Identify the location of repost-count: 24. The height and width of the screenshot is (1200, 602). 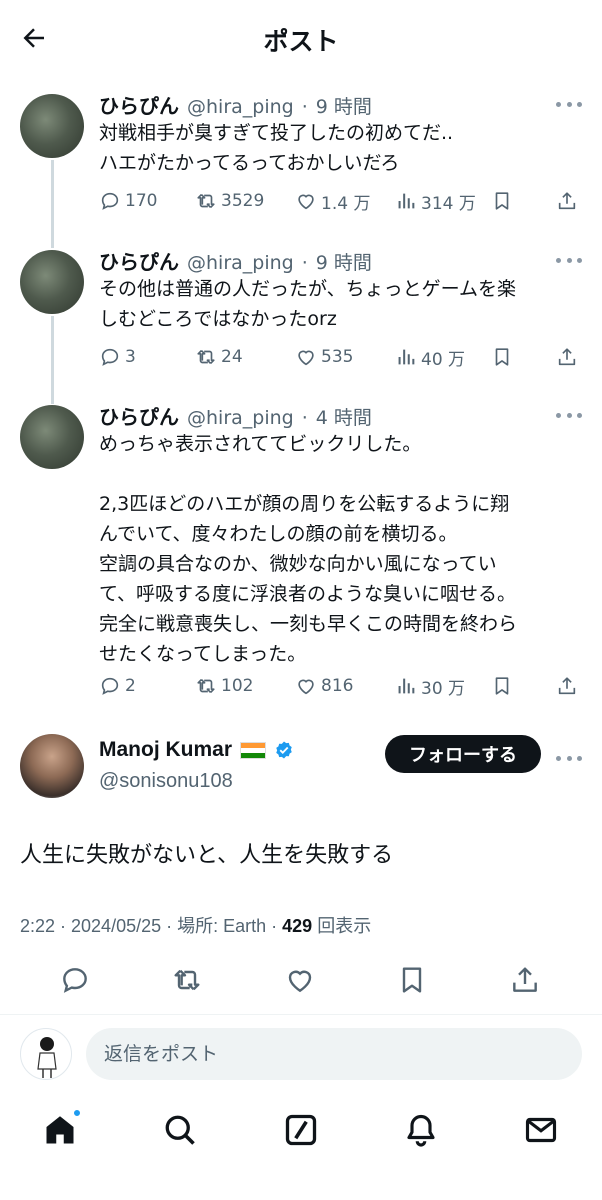
(232, 357).